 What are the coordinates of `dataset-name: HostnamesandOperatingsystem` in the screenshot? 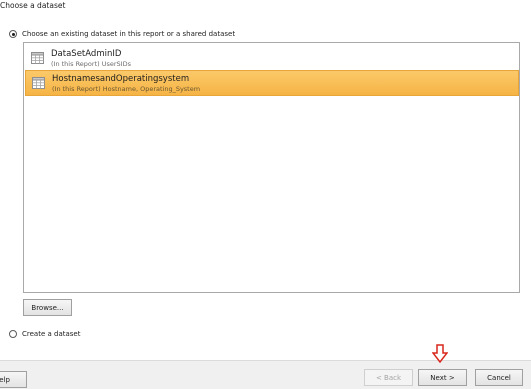 It's located at (121, 79).